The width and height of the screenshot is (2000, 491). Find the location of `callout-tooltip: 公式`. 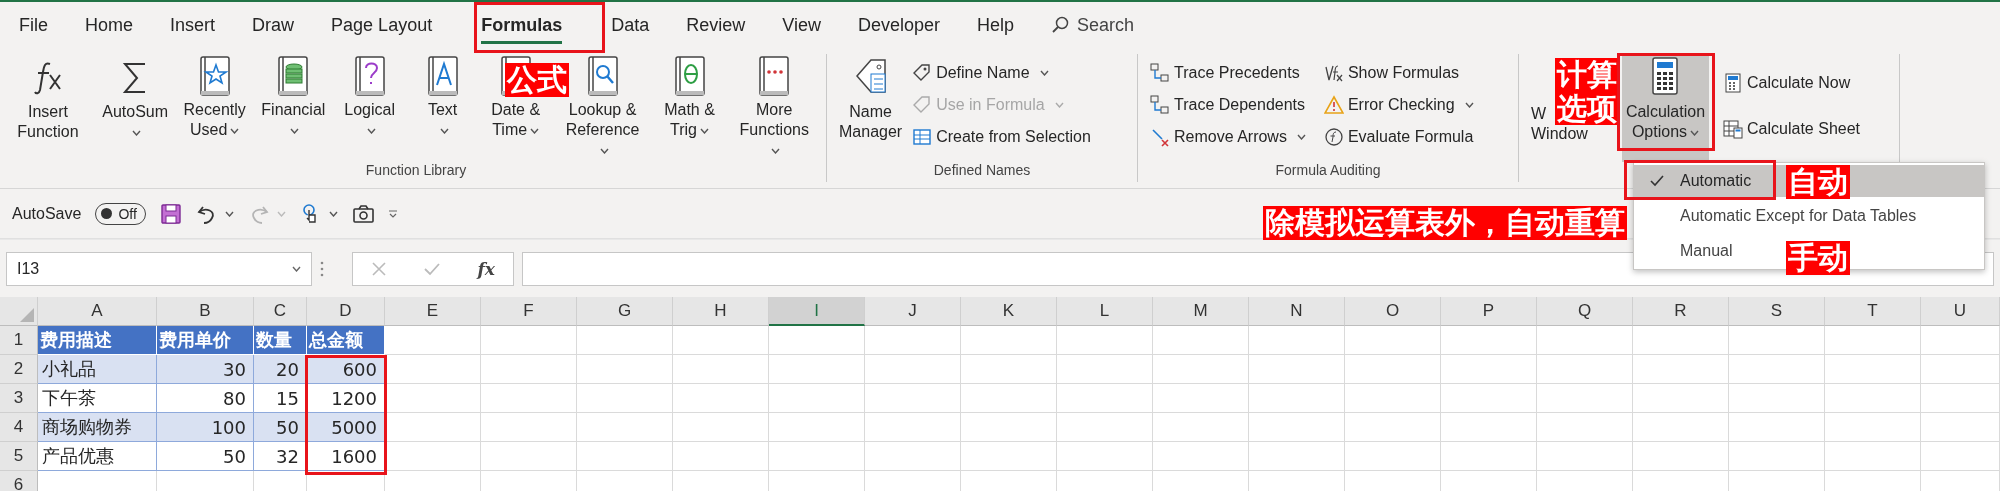

callout-tooltip: 公式 is located at coordinates (537, 80).